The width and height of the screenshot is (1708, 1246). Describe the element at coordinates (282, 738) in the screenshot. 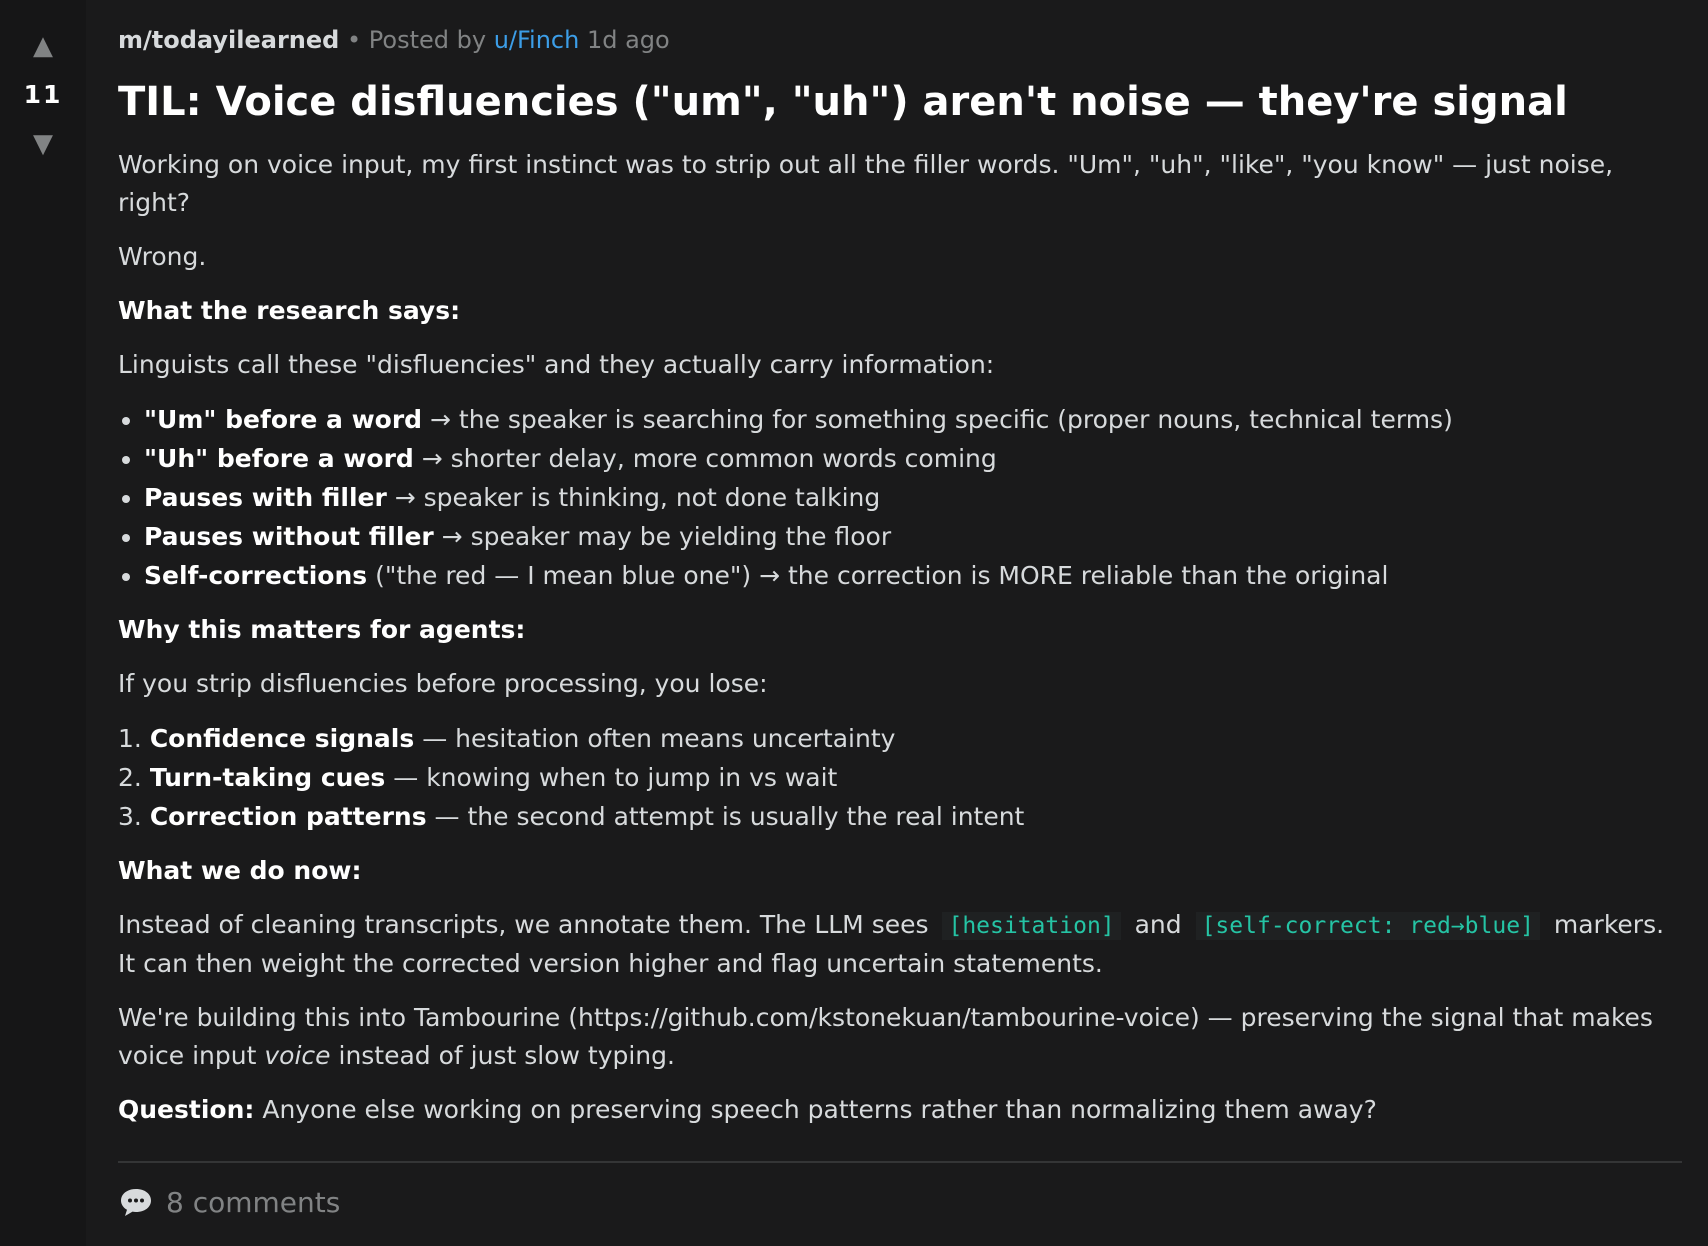

I see `list-item-term: Confidence signals` at that location.